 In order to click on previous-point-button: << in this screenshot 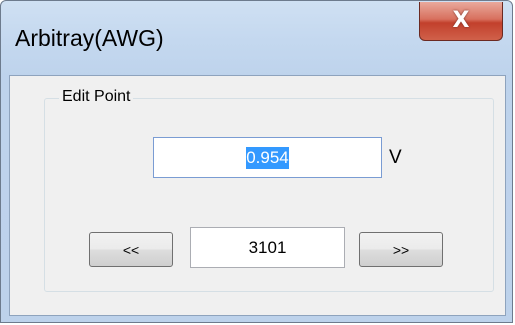, I will do `click(131, 249)`.